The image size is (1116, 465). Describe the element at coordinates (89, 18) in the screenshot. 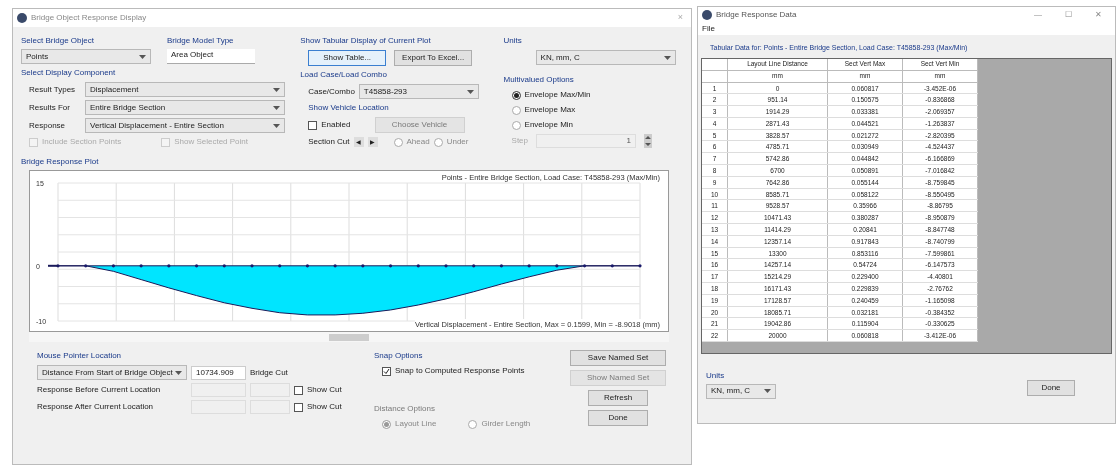

I see `window-title: Bridge Object Response Display` at that location.